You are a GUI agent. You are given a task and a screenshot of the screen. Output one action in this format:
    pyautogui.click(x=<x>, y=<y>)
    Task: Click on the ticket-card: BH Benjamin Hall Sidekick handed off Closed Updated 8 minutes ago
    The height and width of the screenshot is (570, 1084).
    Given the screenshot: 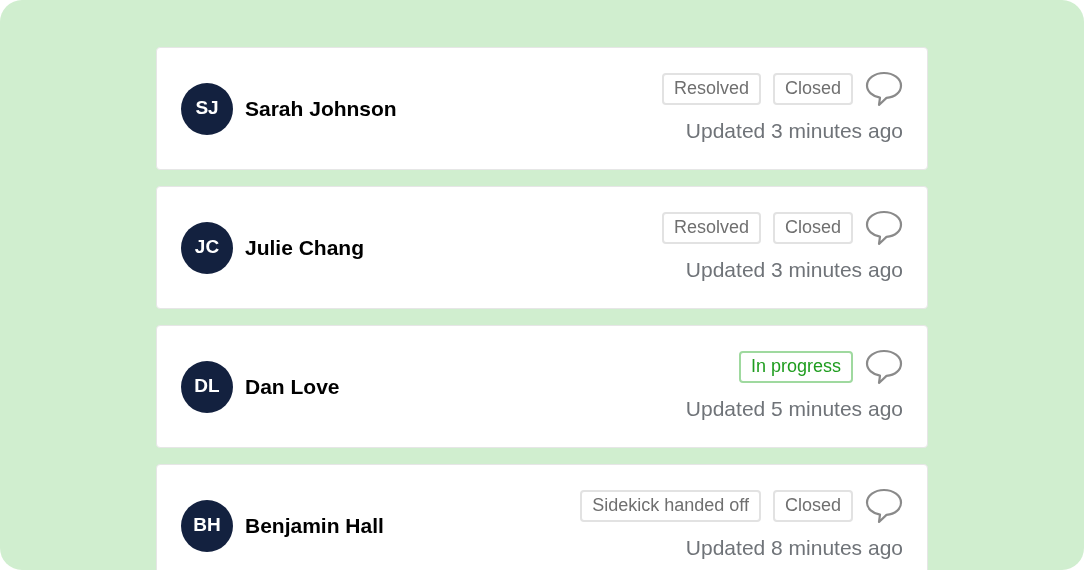 What is the action you would take?
    pyautogui.click(x=542, y=517)
    